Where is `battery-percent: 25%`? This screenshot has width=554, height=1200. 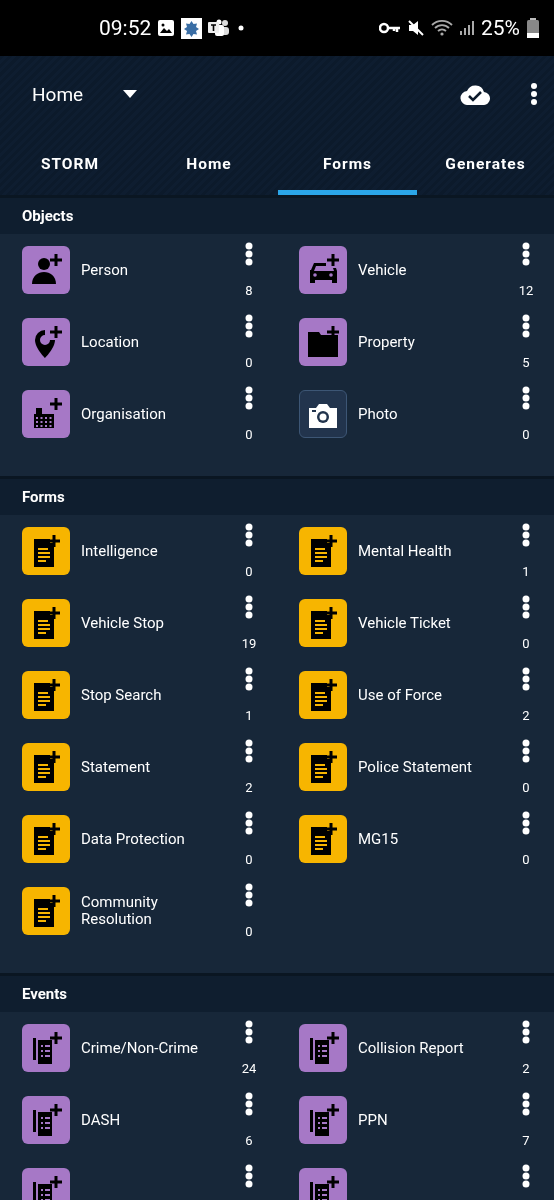 battery-percent: 25% is located at coordinates (500, 28).